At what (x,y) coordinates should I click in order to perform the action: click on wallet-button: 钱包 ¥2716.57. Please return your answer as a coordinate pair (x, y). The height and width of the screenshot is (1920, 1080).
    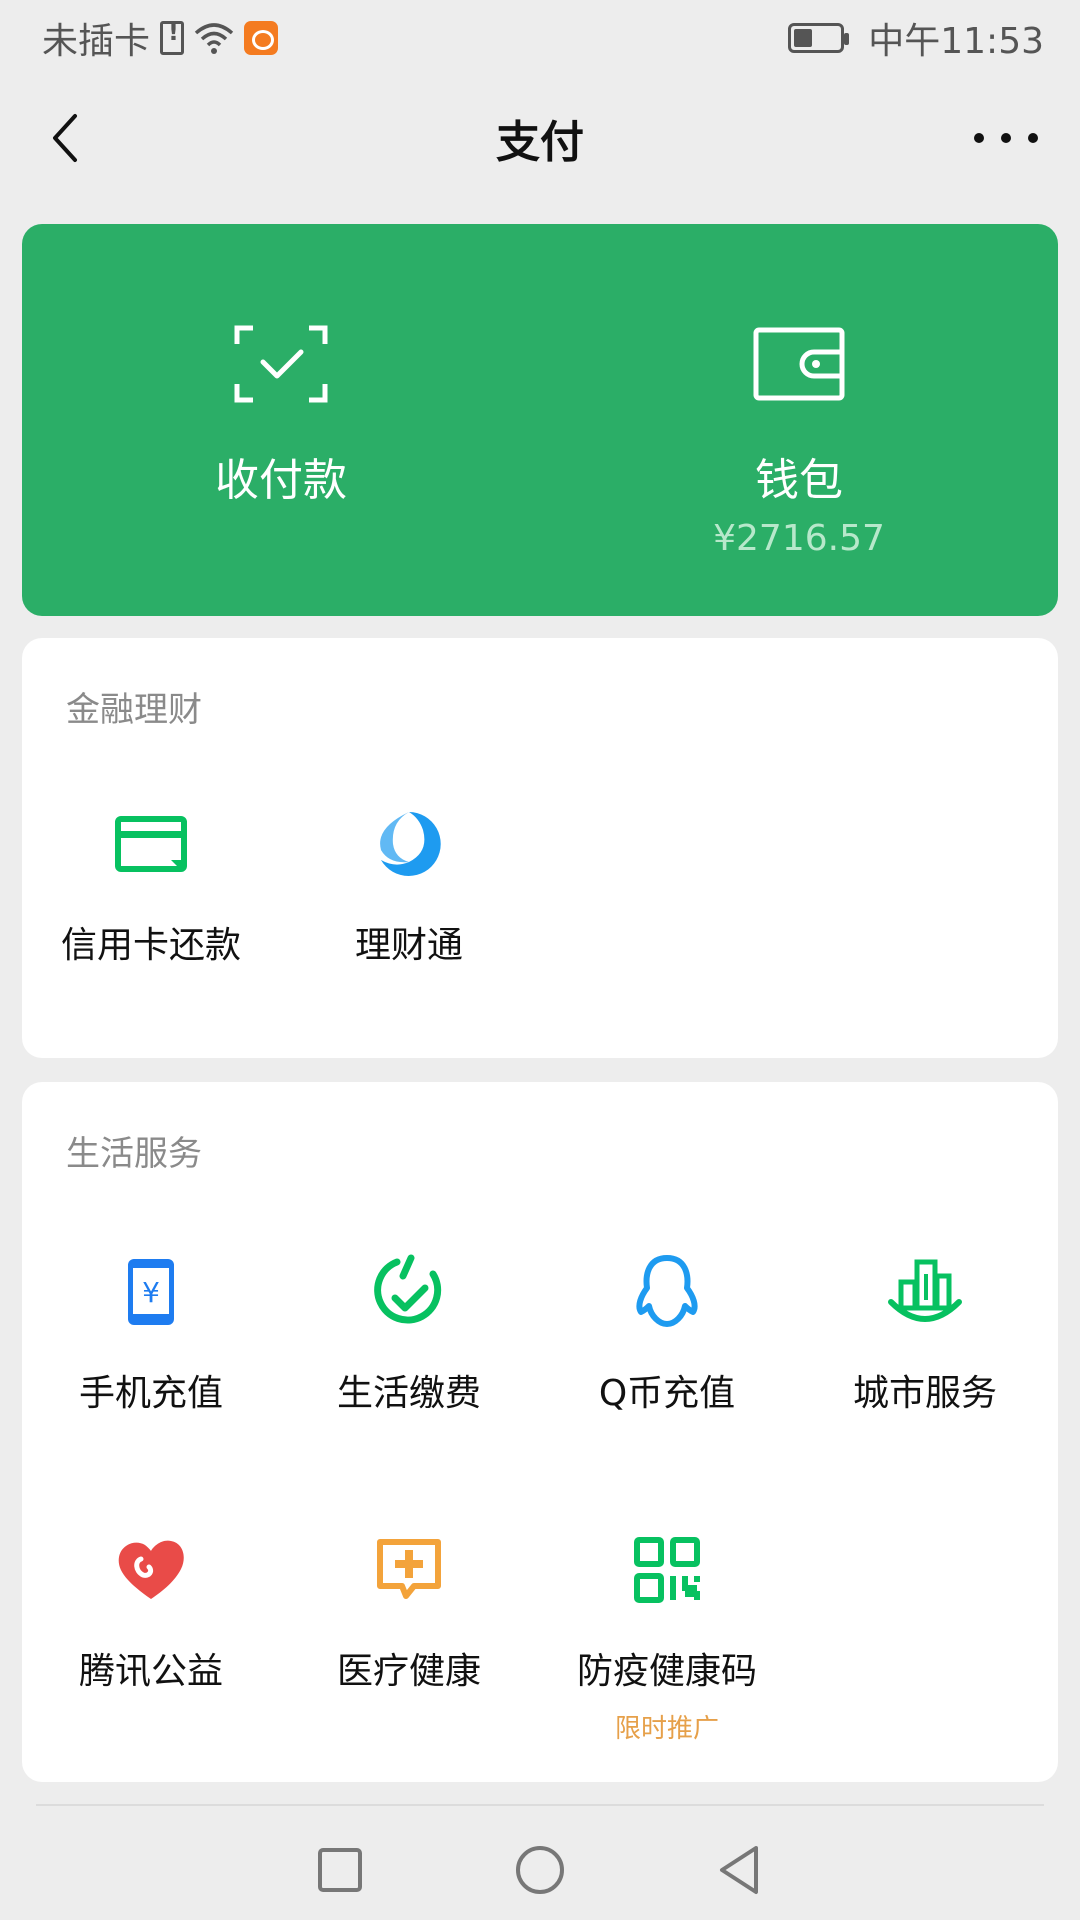
    Looking at the image, I should click on (799, 420).